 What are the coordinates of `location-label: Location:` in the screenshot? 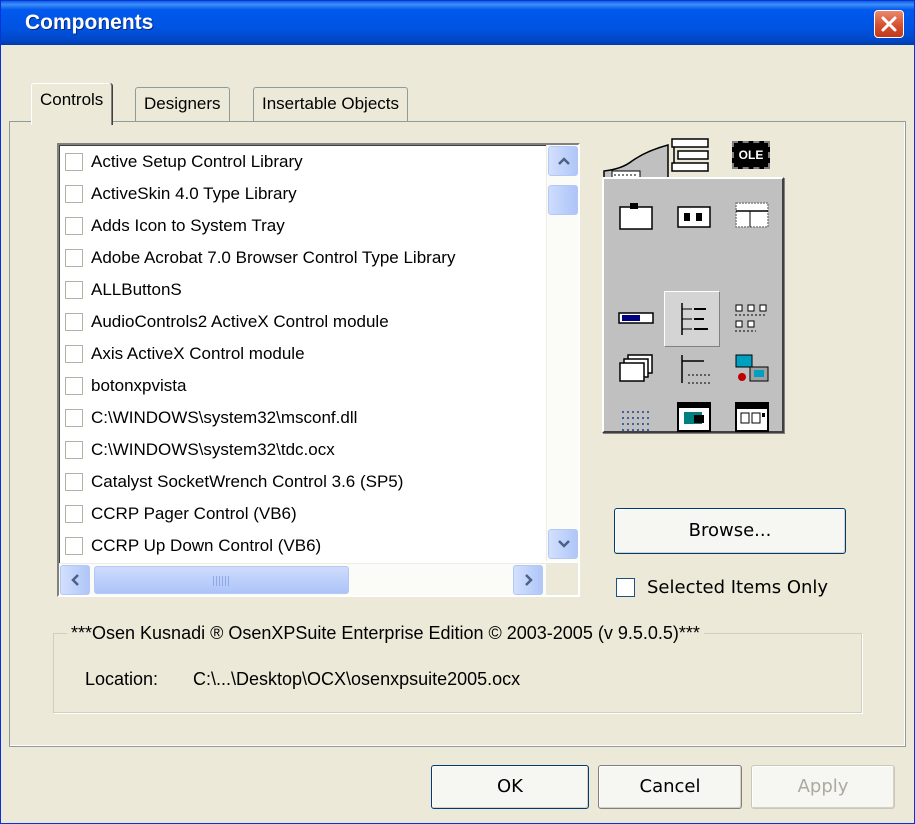 It's located at (122, 679).